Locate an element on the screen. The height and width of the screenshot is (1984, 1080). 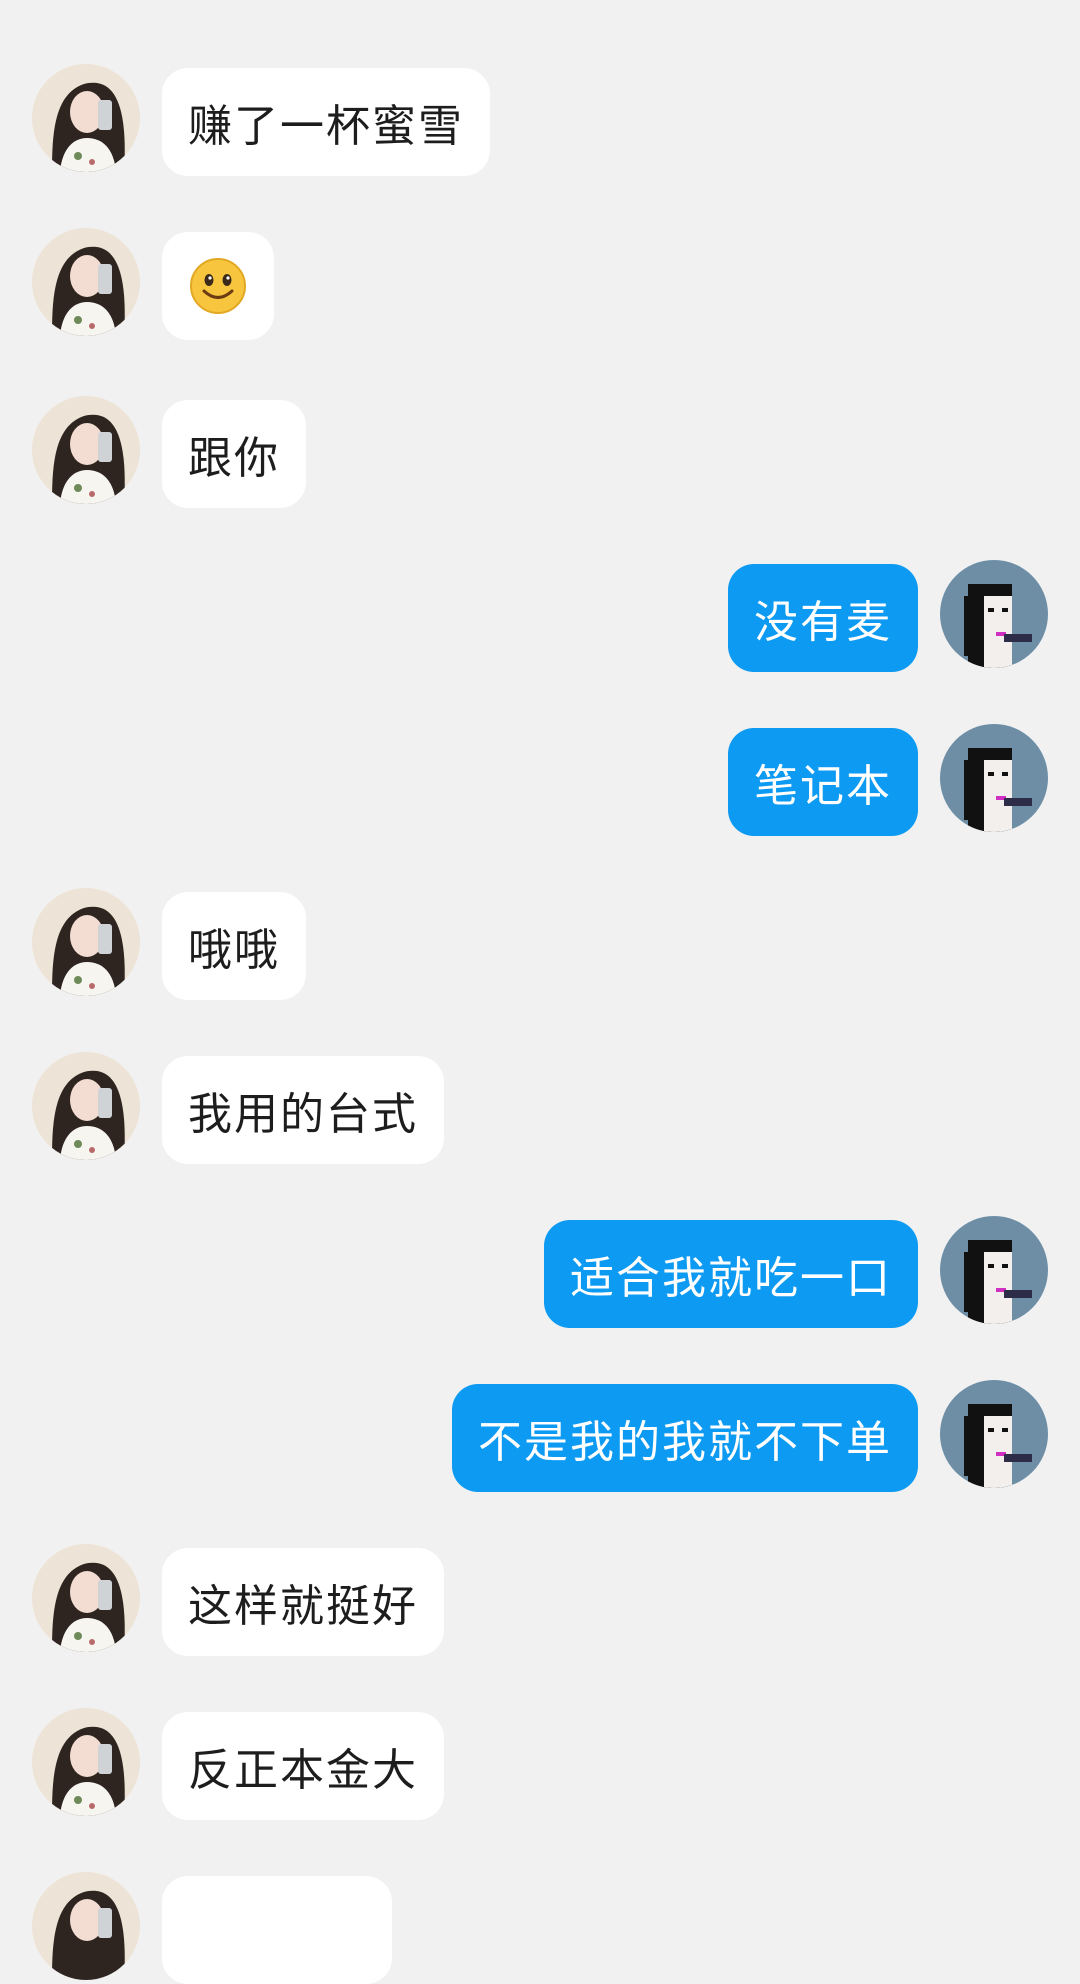
message-bubble: 没有麦 is located at coordinates (823, 618).